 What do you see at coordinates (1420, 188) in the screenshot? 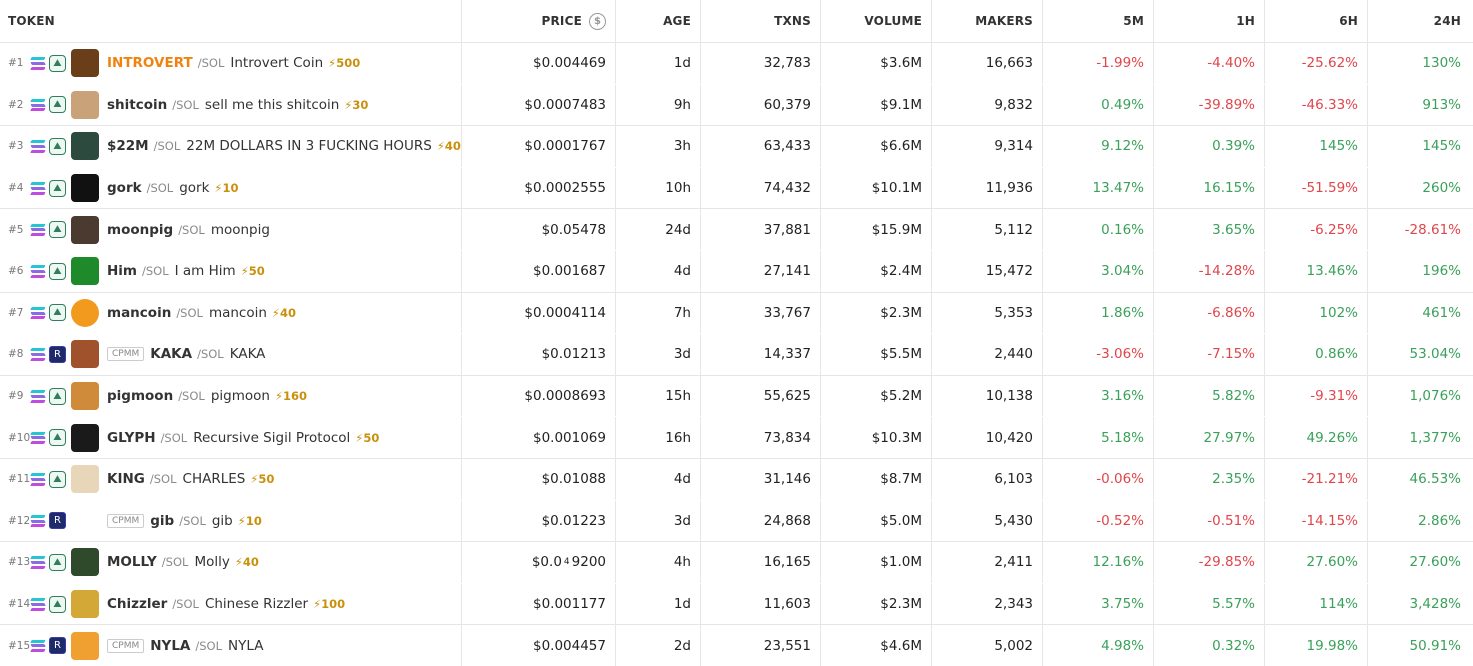
I see `change-24h-cell: 260%` at bounding box center [1420, 188].